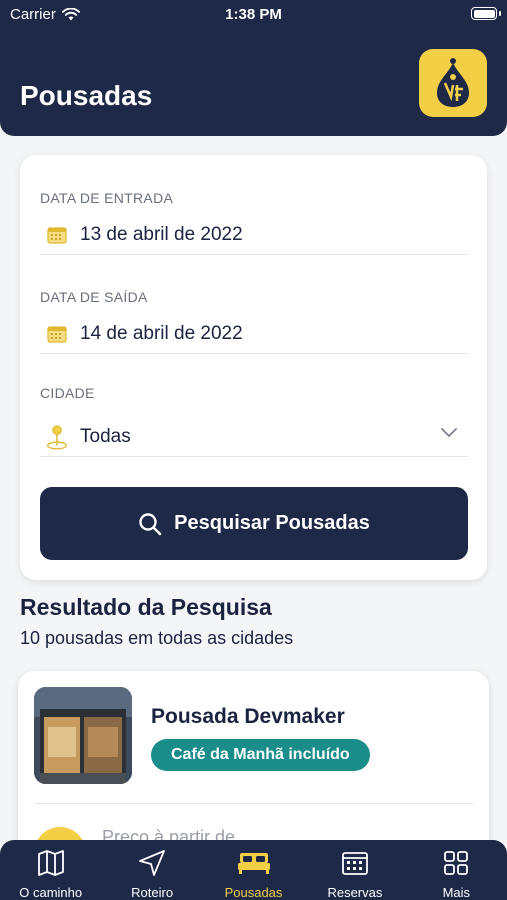 This screenshot has height=900, width=507. Describe the element at coordinates (484, 13) in the screenshot. I see `battery-icon` at that location.